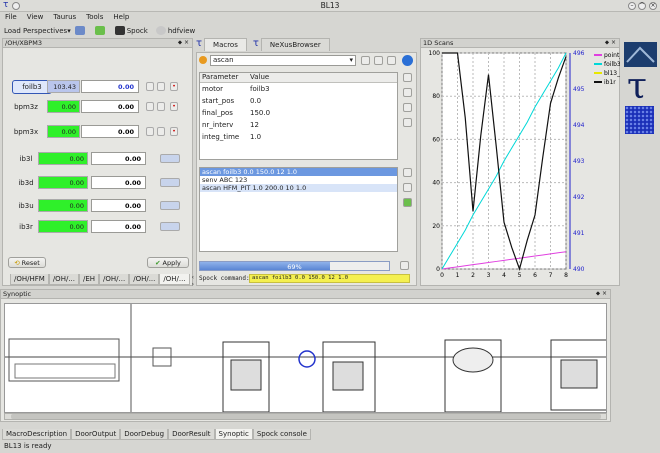 This screenshot has height=453, width=660. Describe the element at coordinates (298, 180) in the screenshot. I see `sequence-item: senv ABC 123` at that location.